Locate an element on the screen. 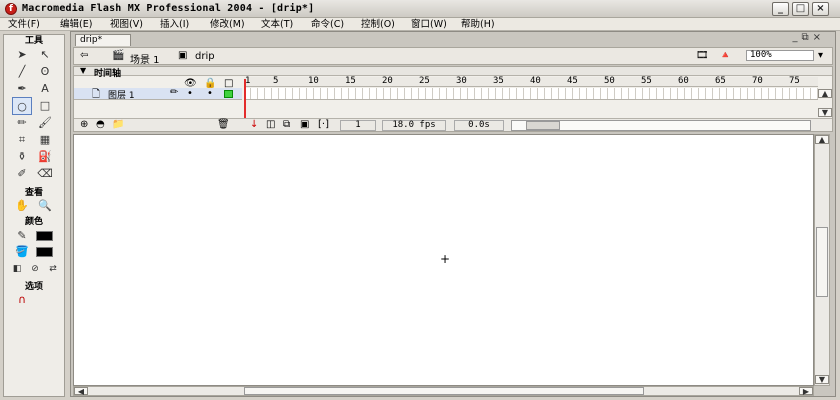 This screenshot has height=400, width=840. frame-rate: 18.0 fps is located at coordinates (414, 125).